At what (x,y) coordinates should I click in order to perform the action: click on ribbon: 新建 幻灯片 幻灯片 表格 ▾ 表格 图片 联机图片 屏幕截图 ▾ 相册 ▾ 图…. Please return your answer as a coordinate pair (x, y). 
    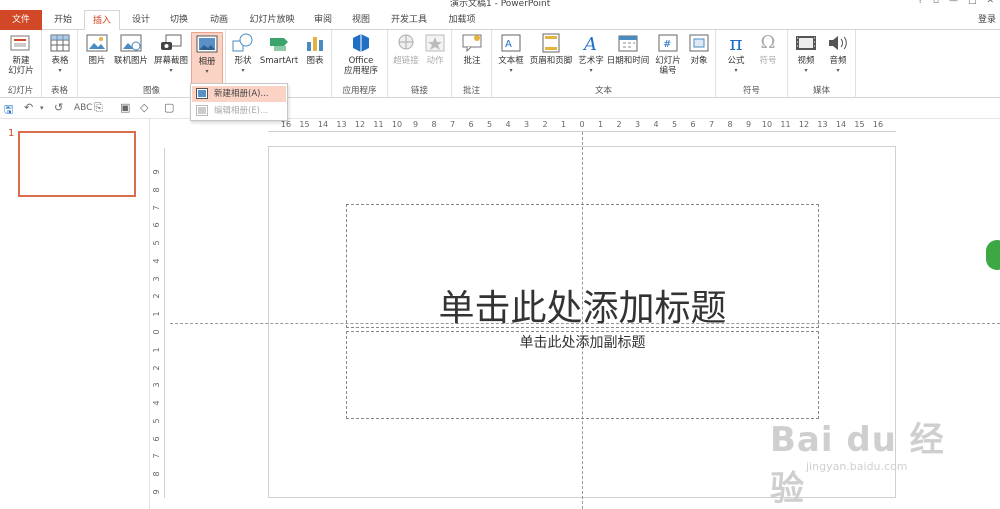
    Looking at the image, I should click on (500, 64).